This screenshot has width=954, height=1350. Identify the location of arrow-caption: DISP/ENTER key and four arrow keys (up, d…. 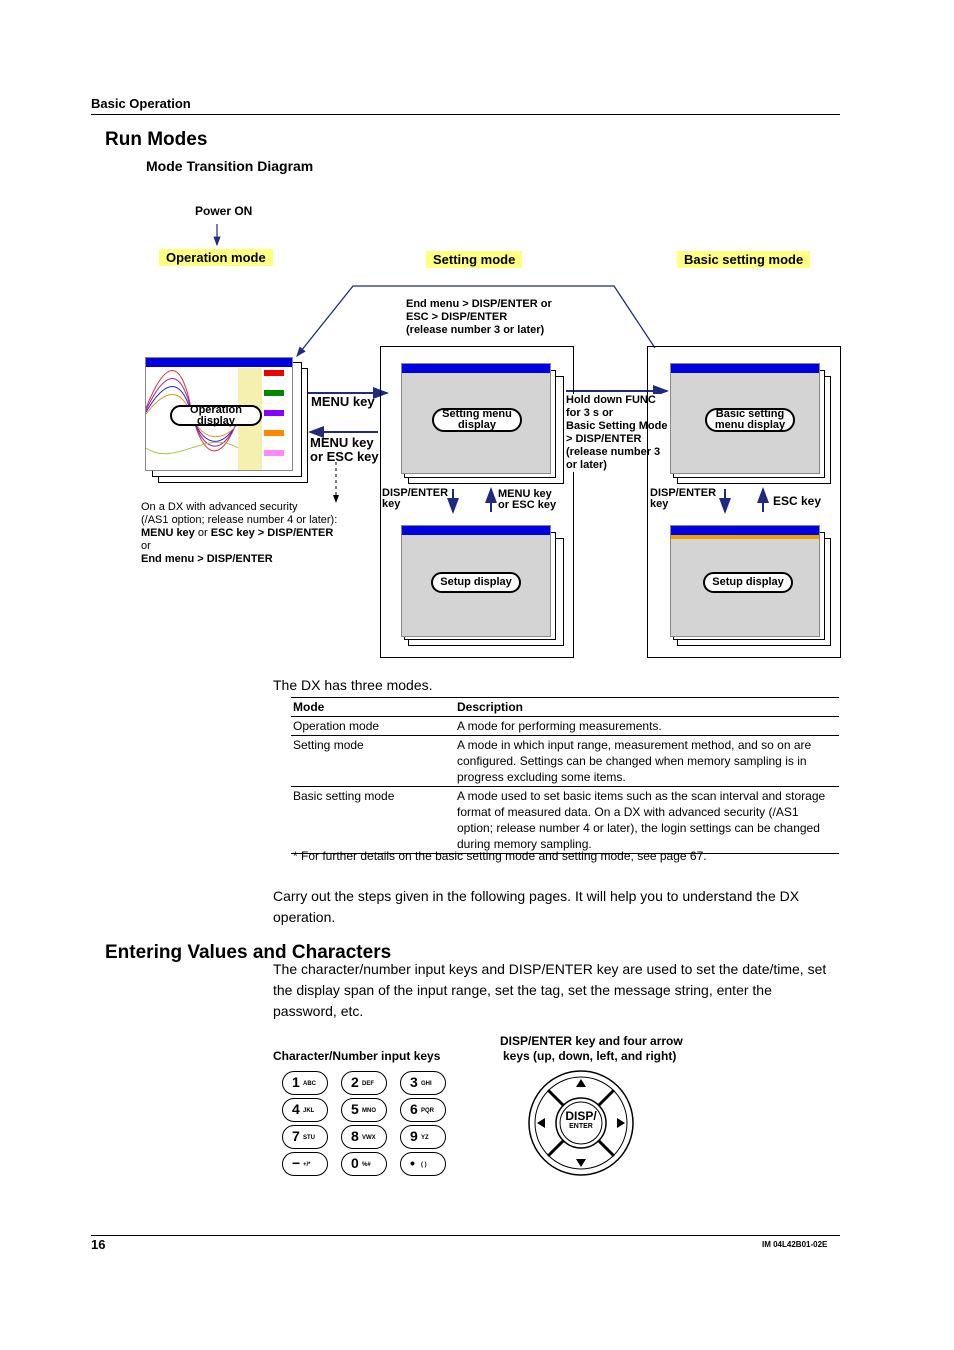
(591, 1049).